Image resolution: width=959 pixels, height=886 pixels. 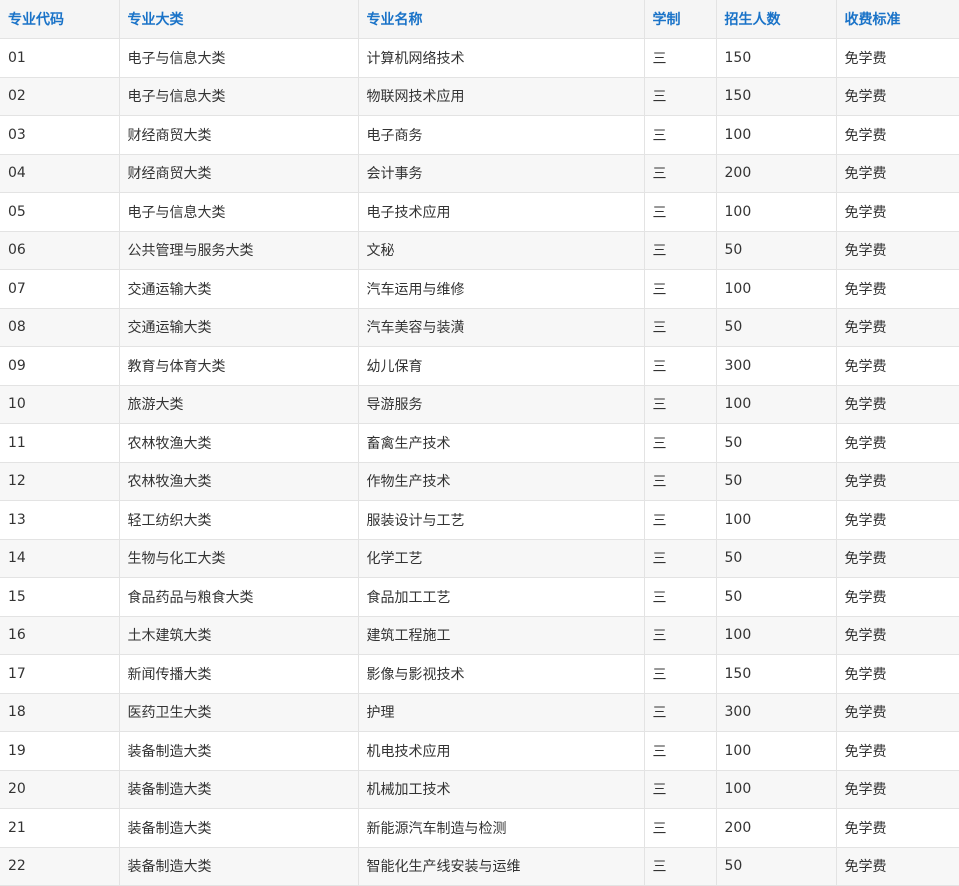 I want to click on cell-major-name: 幼儿保育, so click(x=501, y=366).